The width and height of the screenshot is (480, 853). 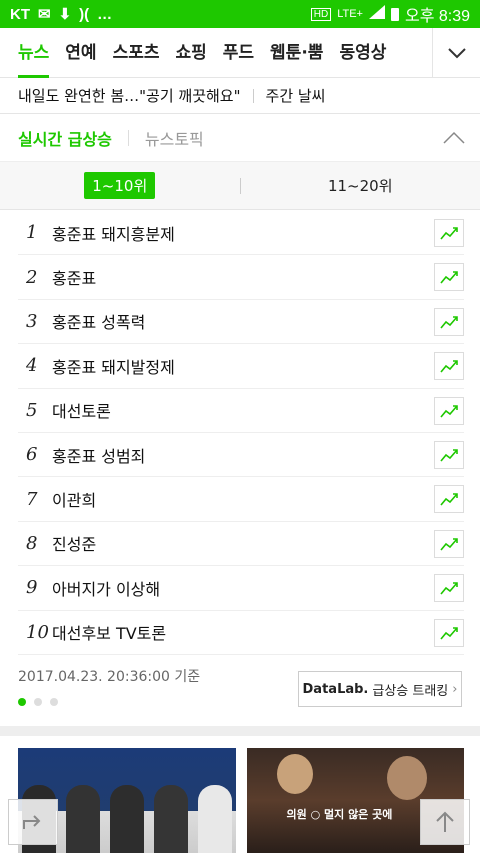 What do you see at coordinates (241, 233) in the screenshot?
I see `ranking-row: 1 홍준표 돼지흥분제` at bounding box center [241, 233].